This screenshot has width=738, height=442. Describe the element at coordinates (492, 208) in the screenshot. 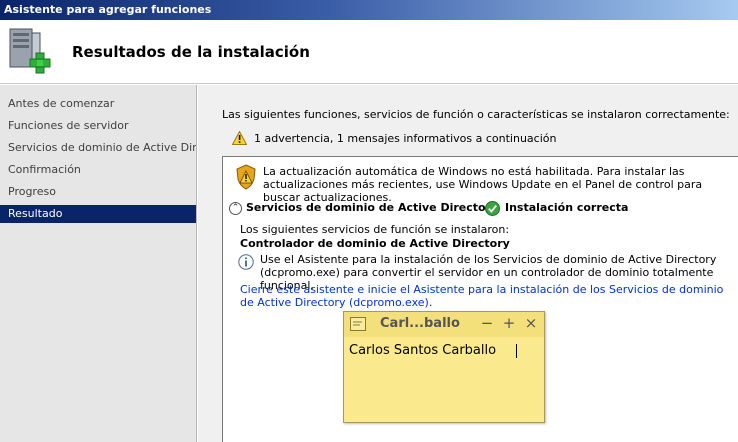

I see `success-check-icon` at that location.